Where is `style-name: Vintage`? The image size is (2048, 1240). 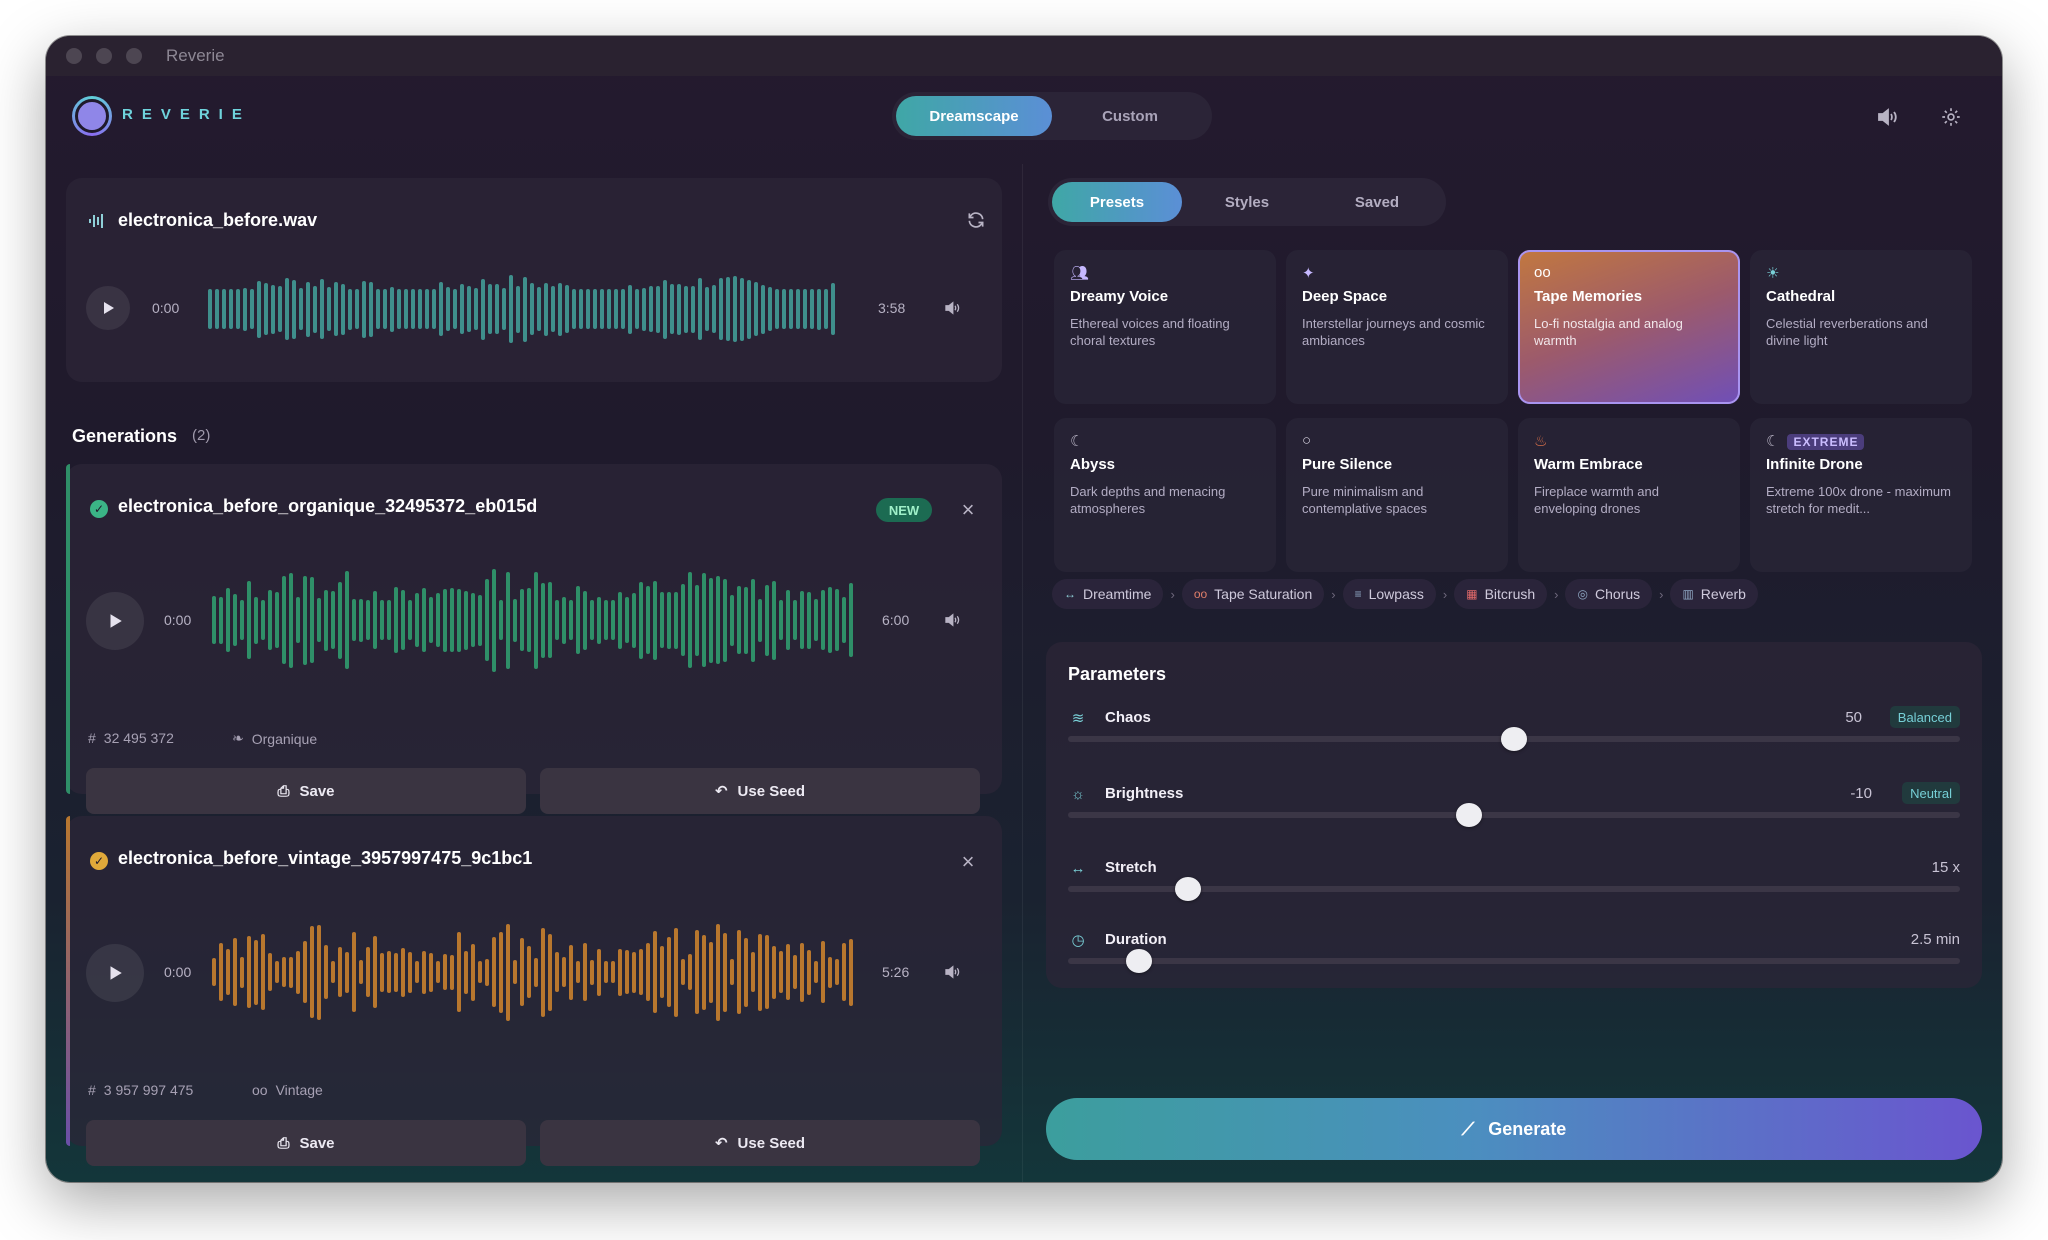 style-name: Vintage is located at coordinates (299, 1090).